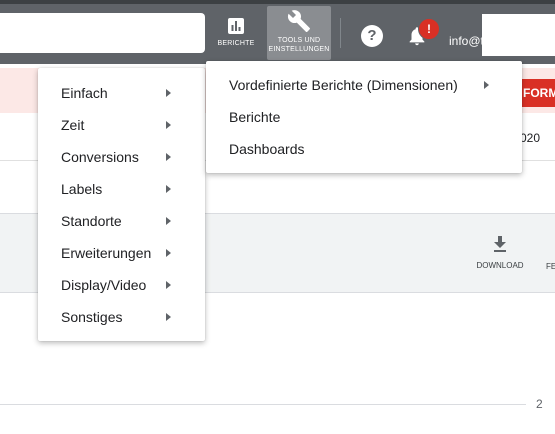 The image size is (555, 434). I want to click on menu-item-label: Zeit, so click(73, 125).